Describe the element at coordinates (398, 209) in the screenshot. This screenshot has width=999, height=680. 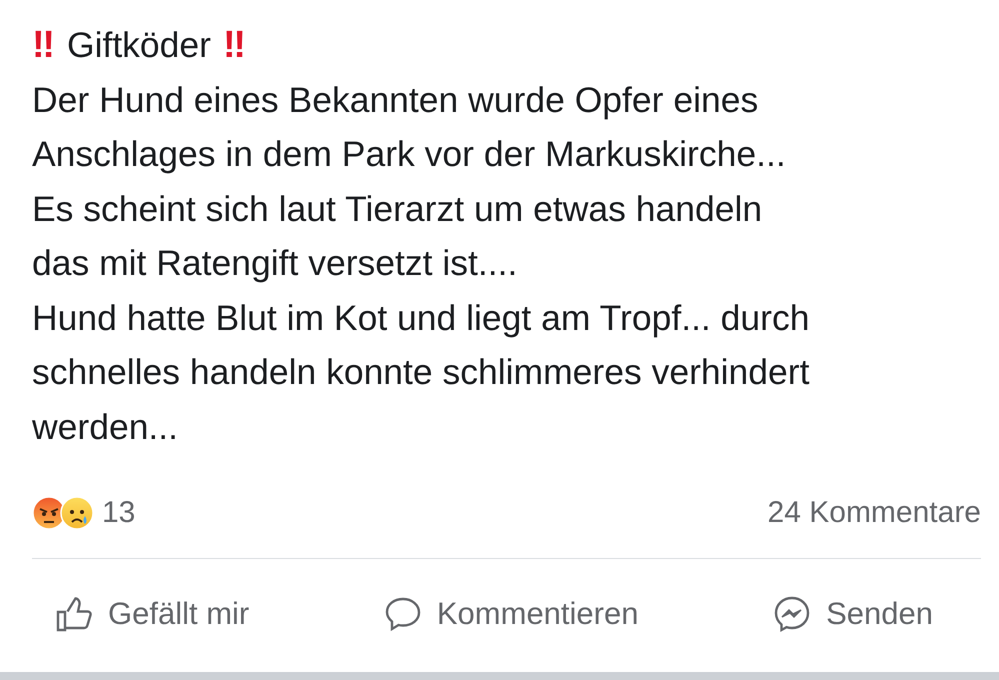
I see `post-text-line: Es scheint sich laut Tierarzt um etwas handeln` at that location.